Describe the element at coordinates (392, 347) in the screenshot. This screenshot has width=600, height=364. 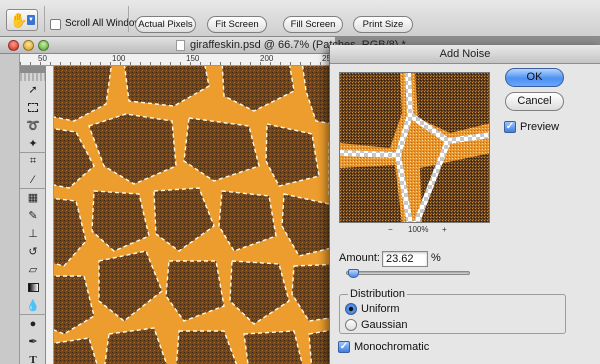
I see `monochromatic-label: Monochromatic` at that location.